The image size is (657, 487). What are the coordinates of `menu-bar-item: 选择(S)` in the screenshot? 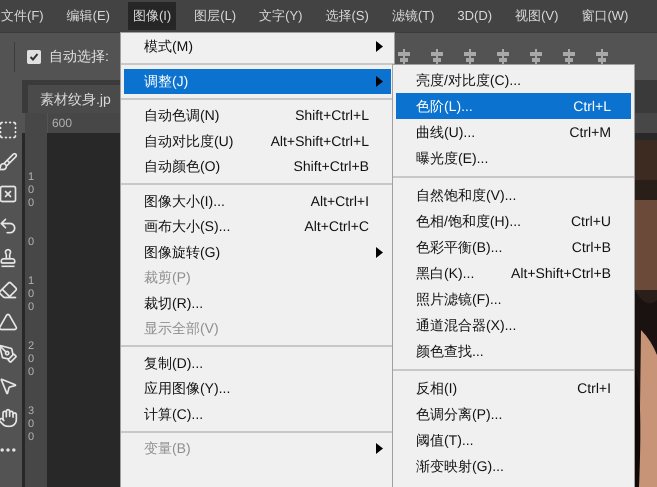 It's located at (347, 16).